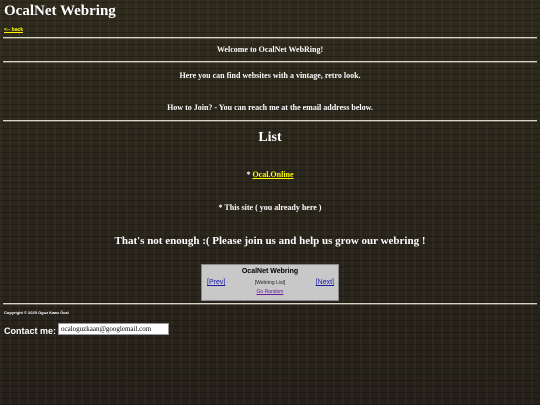 The width and height of the screenshot is (540, 405). What do you see at coordinates (325, 282) in the screenshot?
I see `webring-next-link: [Next]` at bounding box center [325, 282].